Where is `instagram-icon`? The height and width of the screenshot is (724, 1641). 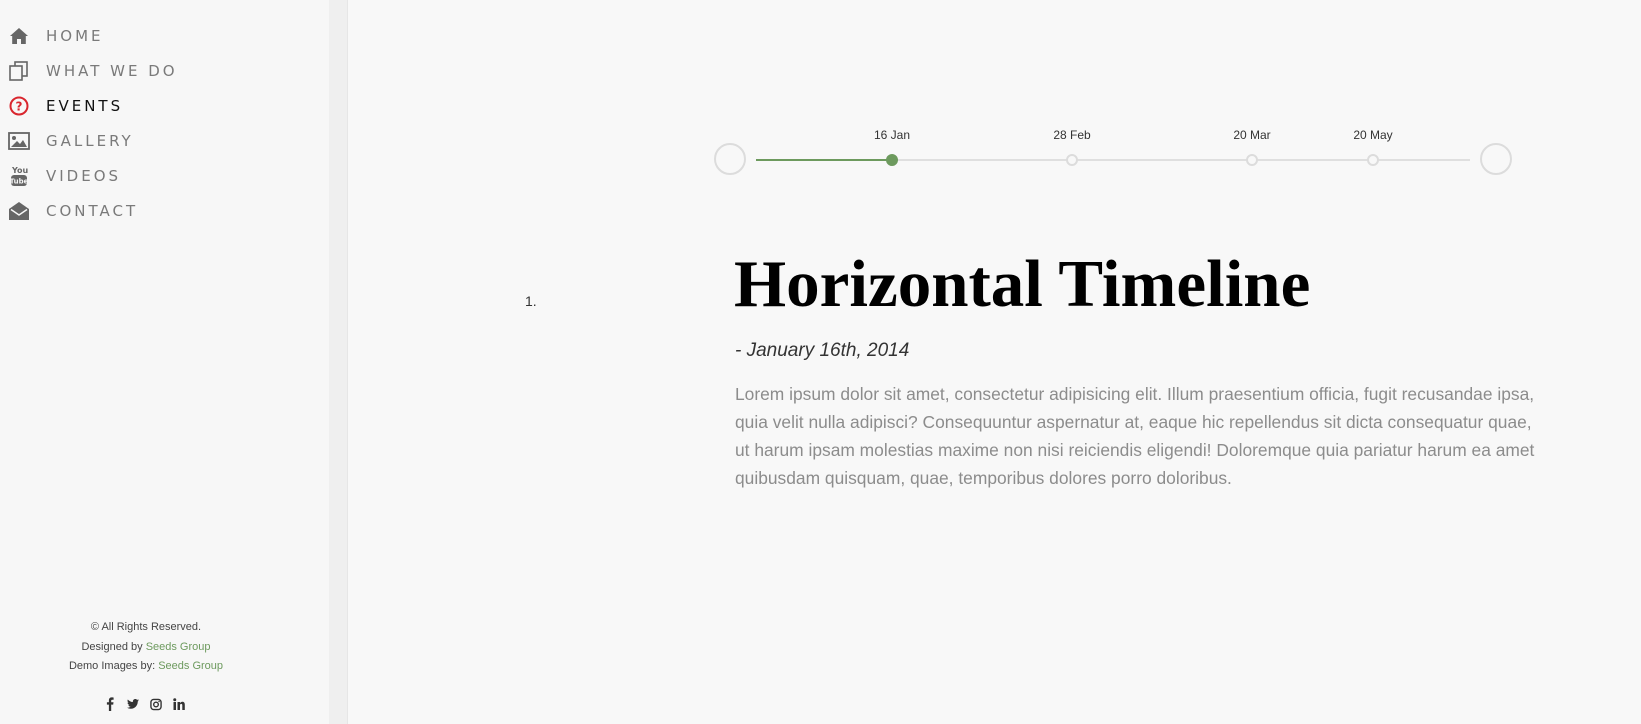 instagram-icon is located at coordinates (156, 704).